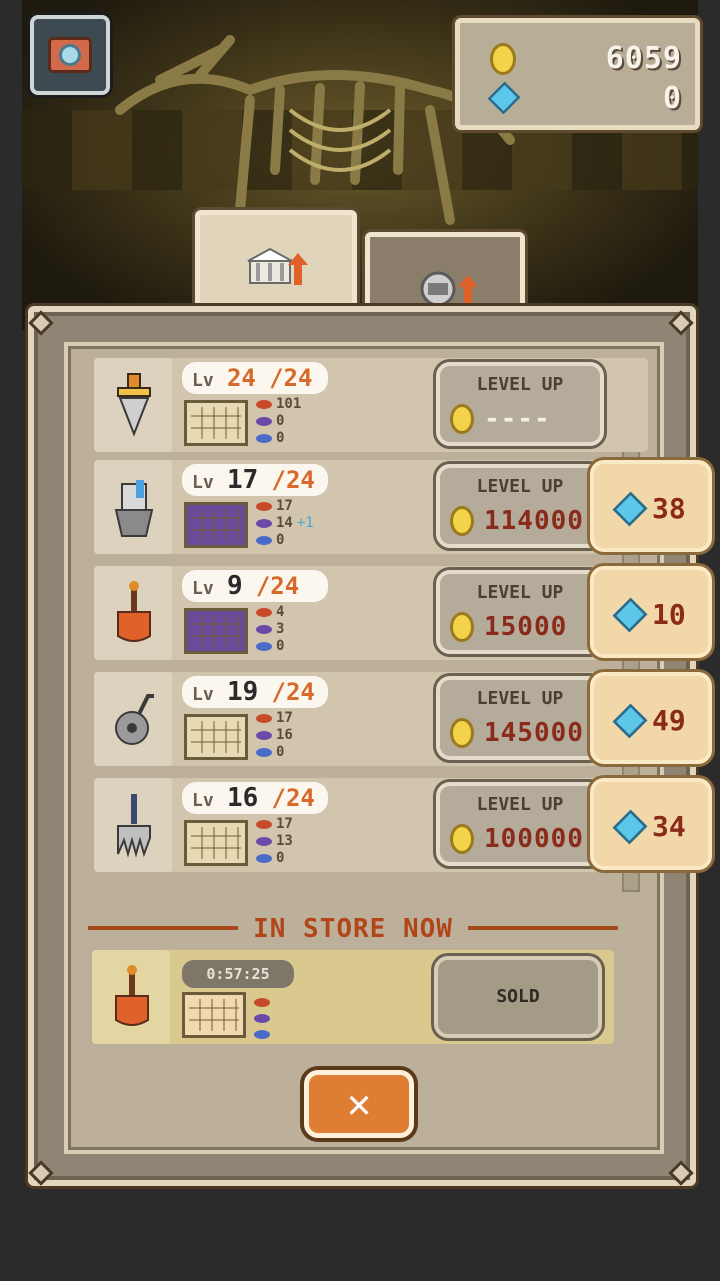  Describe the element at coordinates (371, 825) in the screenshot. I see `tool-row-claw: Lv 16 /24 17 13 0 LEVEL UP 100000` at that location.